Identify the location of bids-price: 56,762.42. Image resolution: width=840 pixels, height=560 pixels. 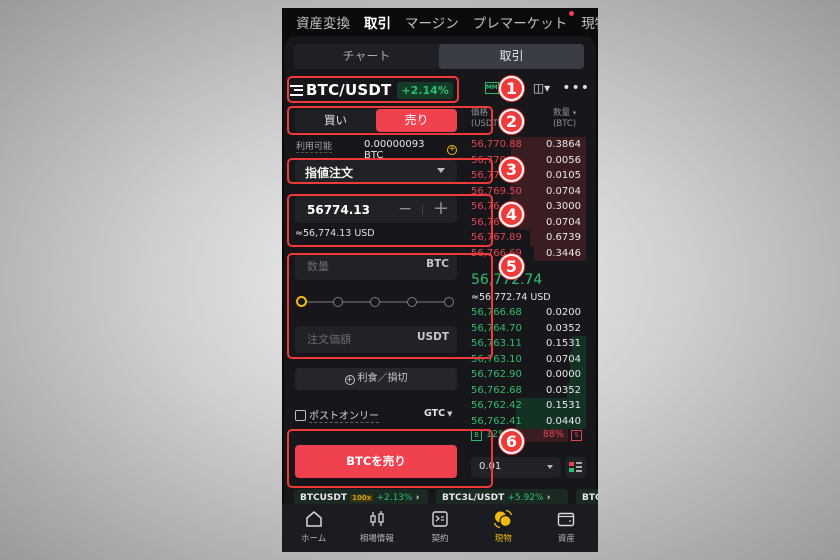
(496, 405).